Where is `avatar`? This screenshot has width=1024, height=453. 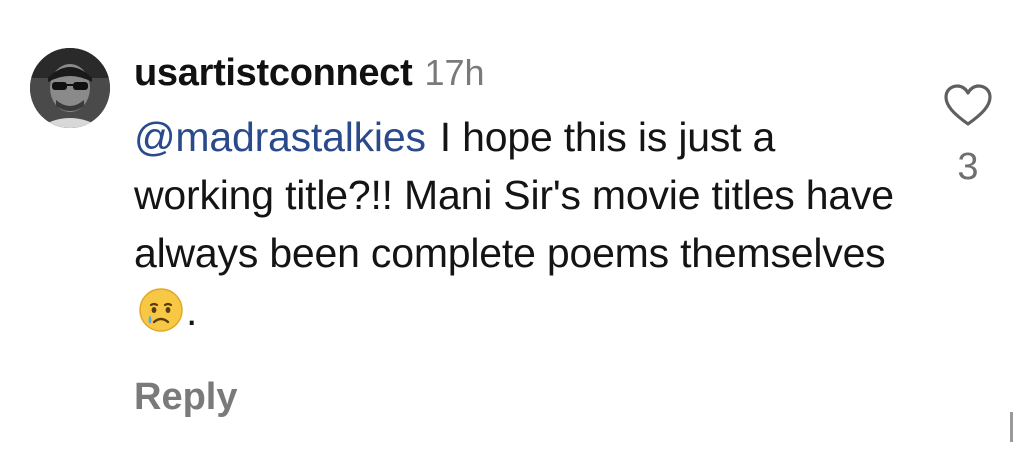 avatar is located at coordinates (70, 88).